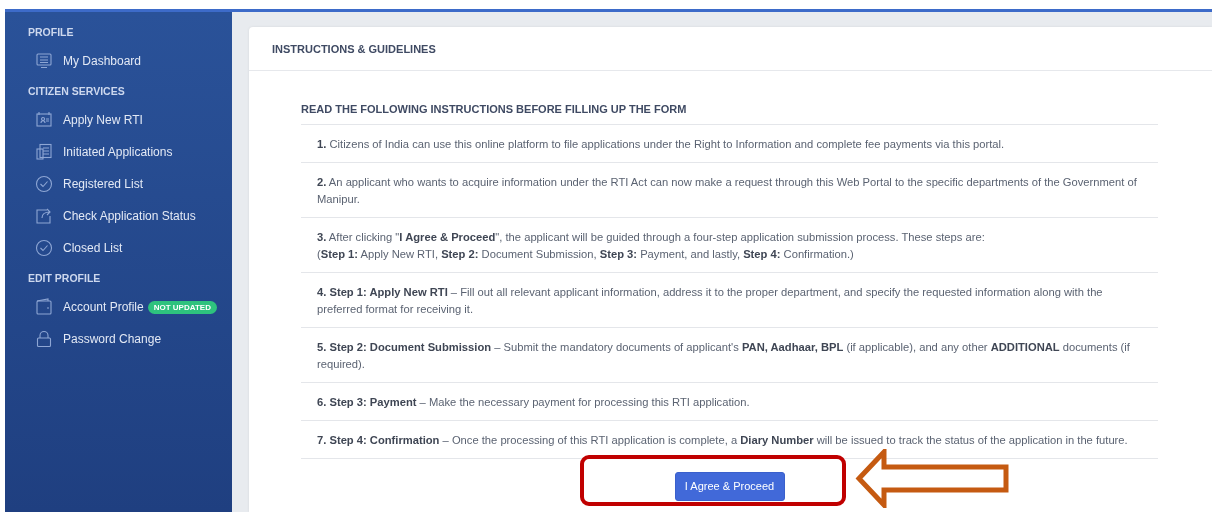  I want to click on instruction-text: 1. Citizens of India can use this online platform to file applications under the Right to Information and complete fee payments via this portal., so click(661, 144).